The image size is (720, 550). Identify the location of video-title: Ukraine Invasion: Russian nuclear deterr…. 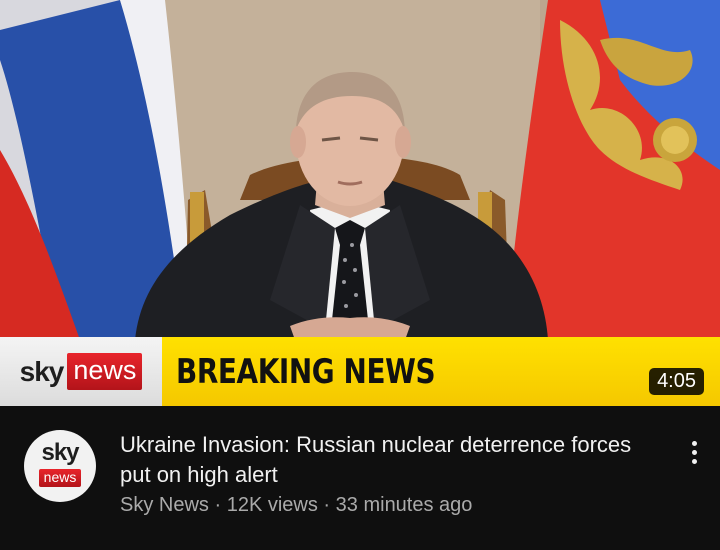
(390, 460).